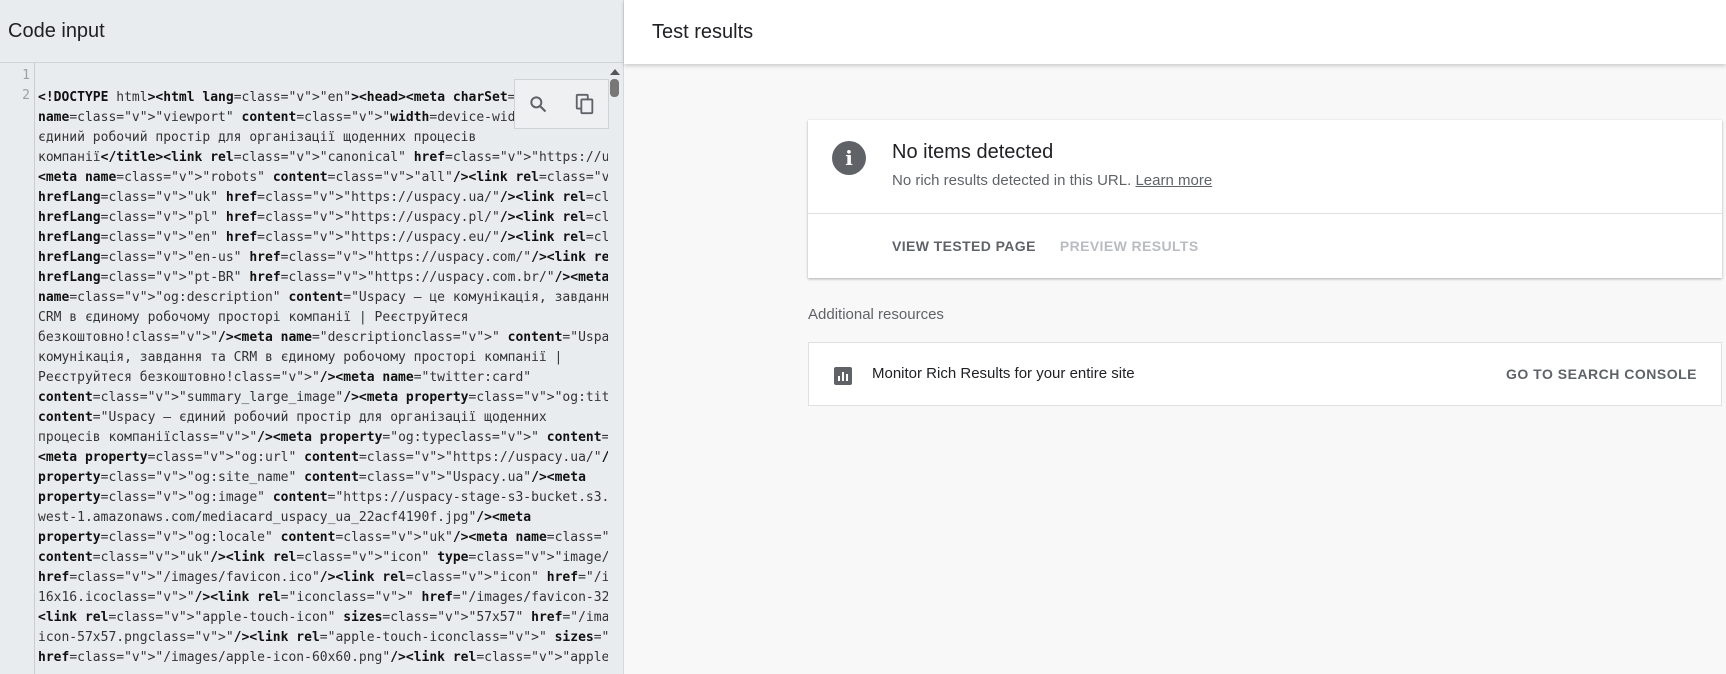  Describe the element at coordinates (876, 314) in the screenshot. I see `additional-resources-label: Additional resources` at that location.